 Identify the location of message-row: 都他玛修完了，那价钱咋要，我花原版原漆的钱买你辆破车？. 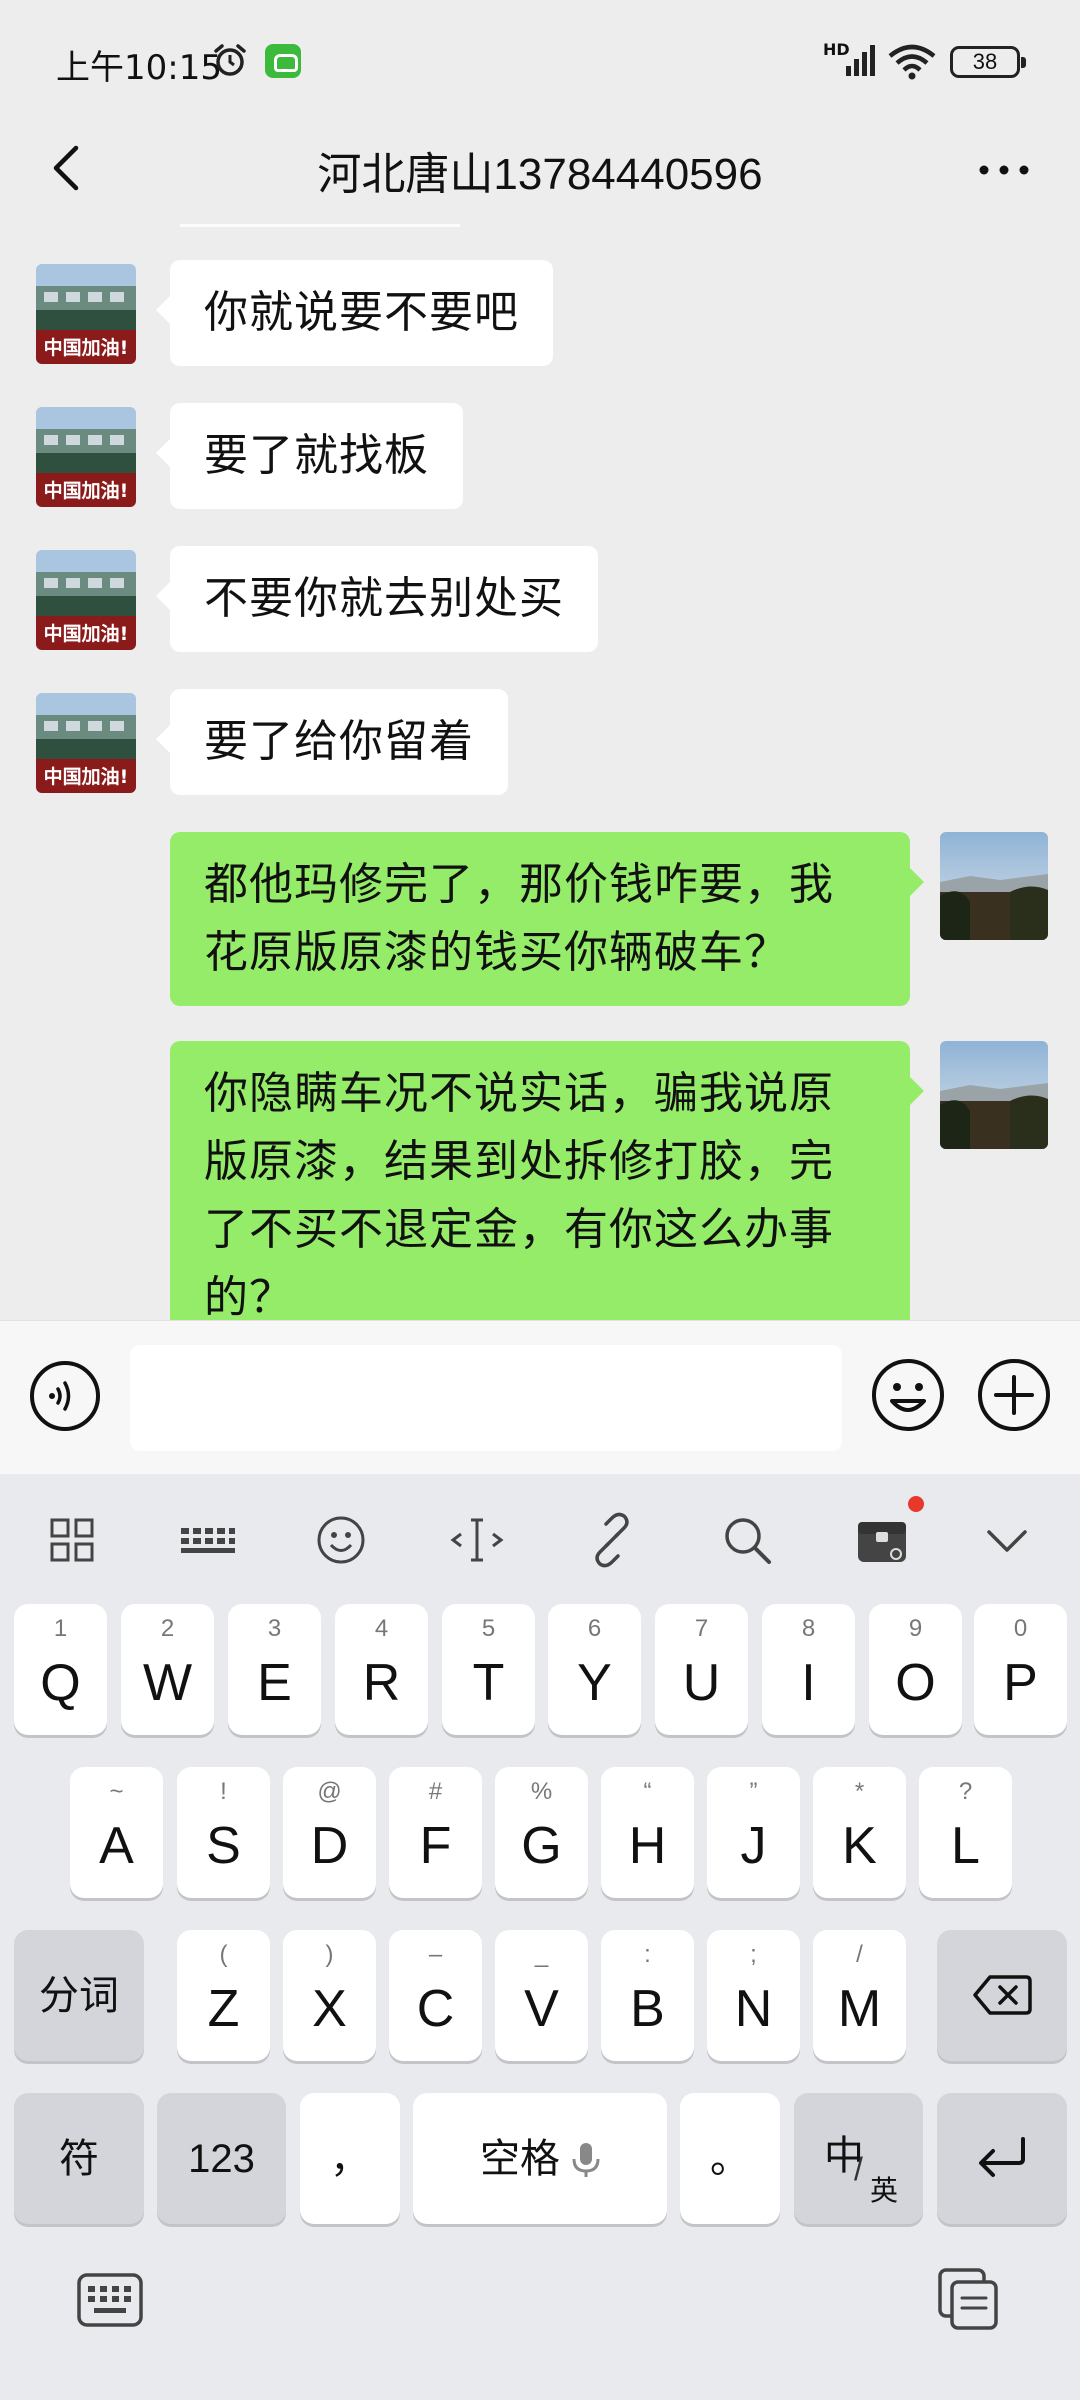
(540, 921).